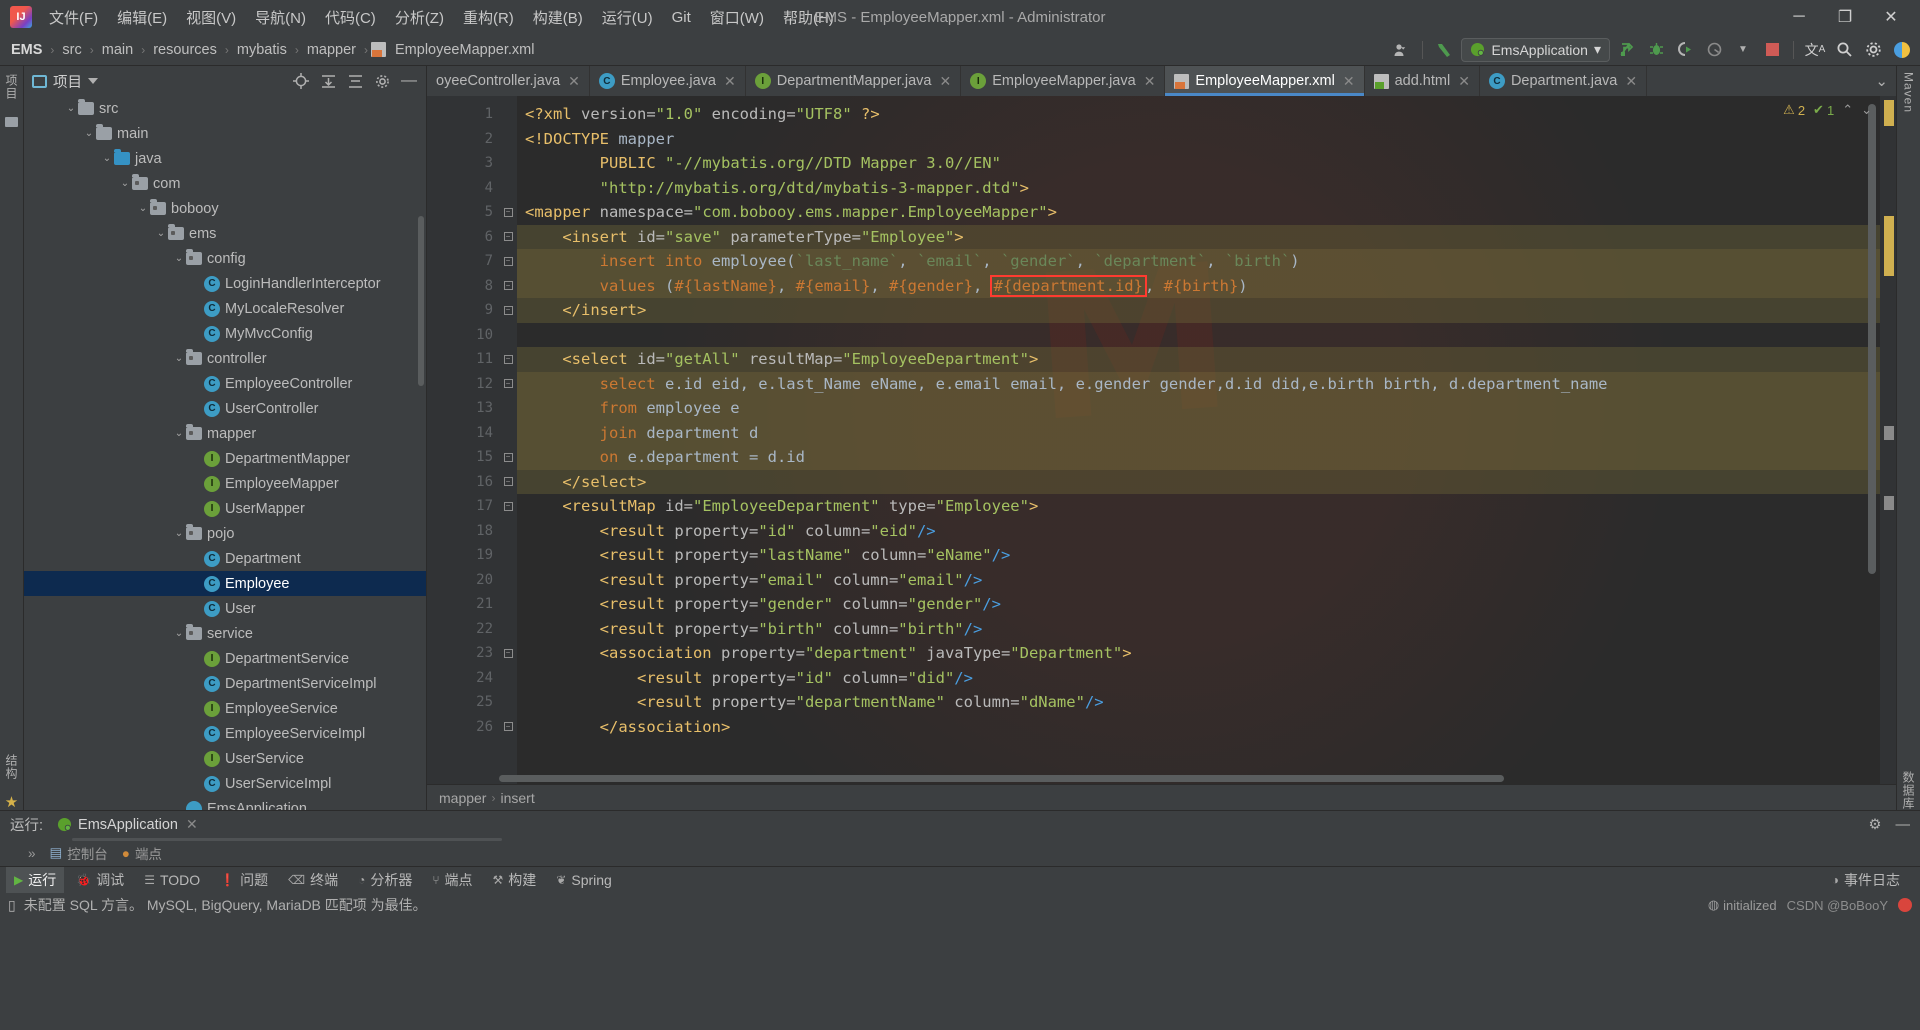 This screenshot has height=1030, width=1920. Describe the element at coordinates (1866, 880) in the screenshot. I see `tool-window-event-log: ◑ 事件日志` at that location.